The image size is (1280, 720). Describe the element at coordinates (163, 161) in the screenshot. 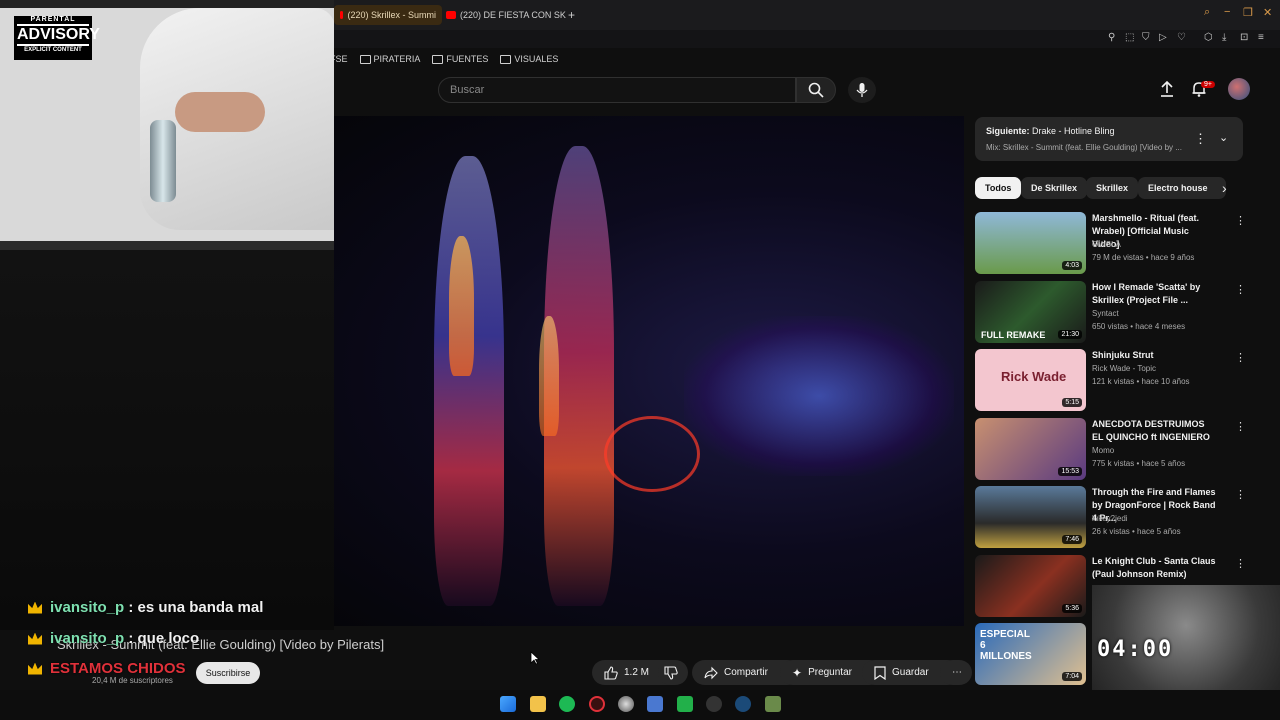

I see `webcam-water-bottle` at that location.